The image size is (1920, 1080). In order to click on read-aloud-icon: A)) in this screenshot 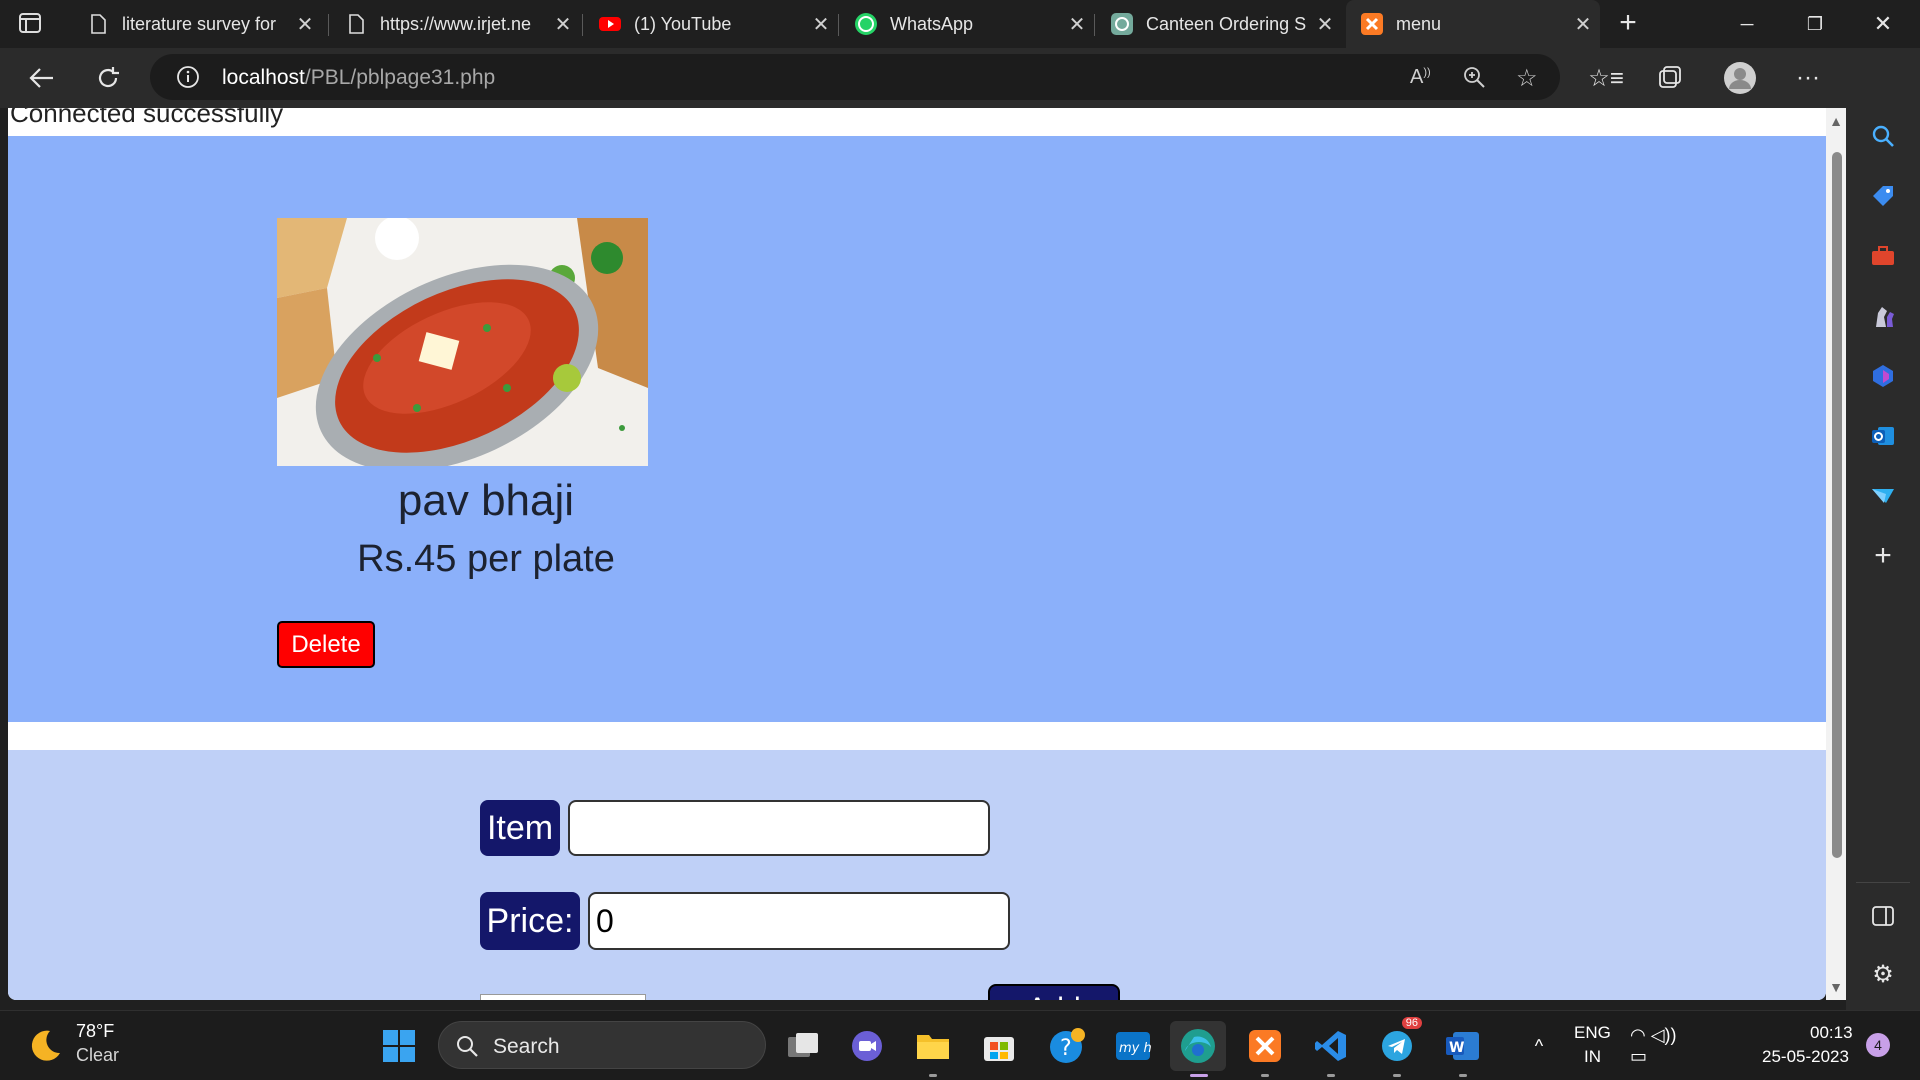, I will do `click(1420, 77)`.